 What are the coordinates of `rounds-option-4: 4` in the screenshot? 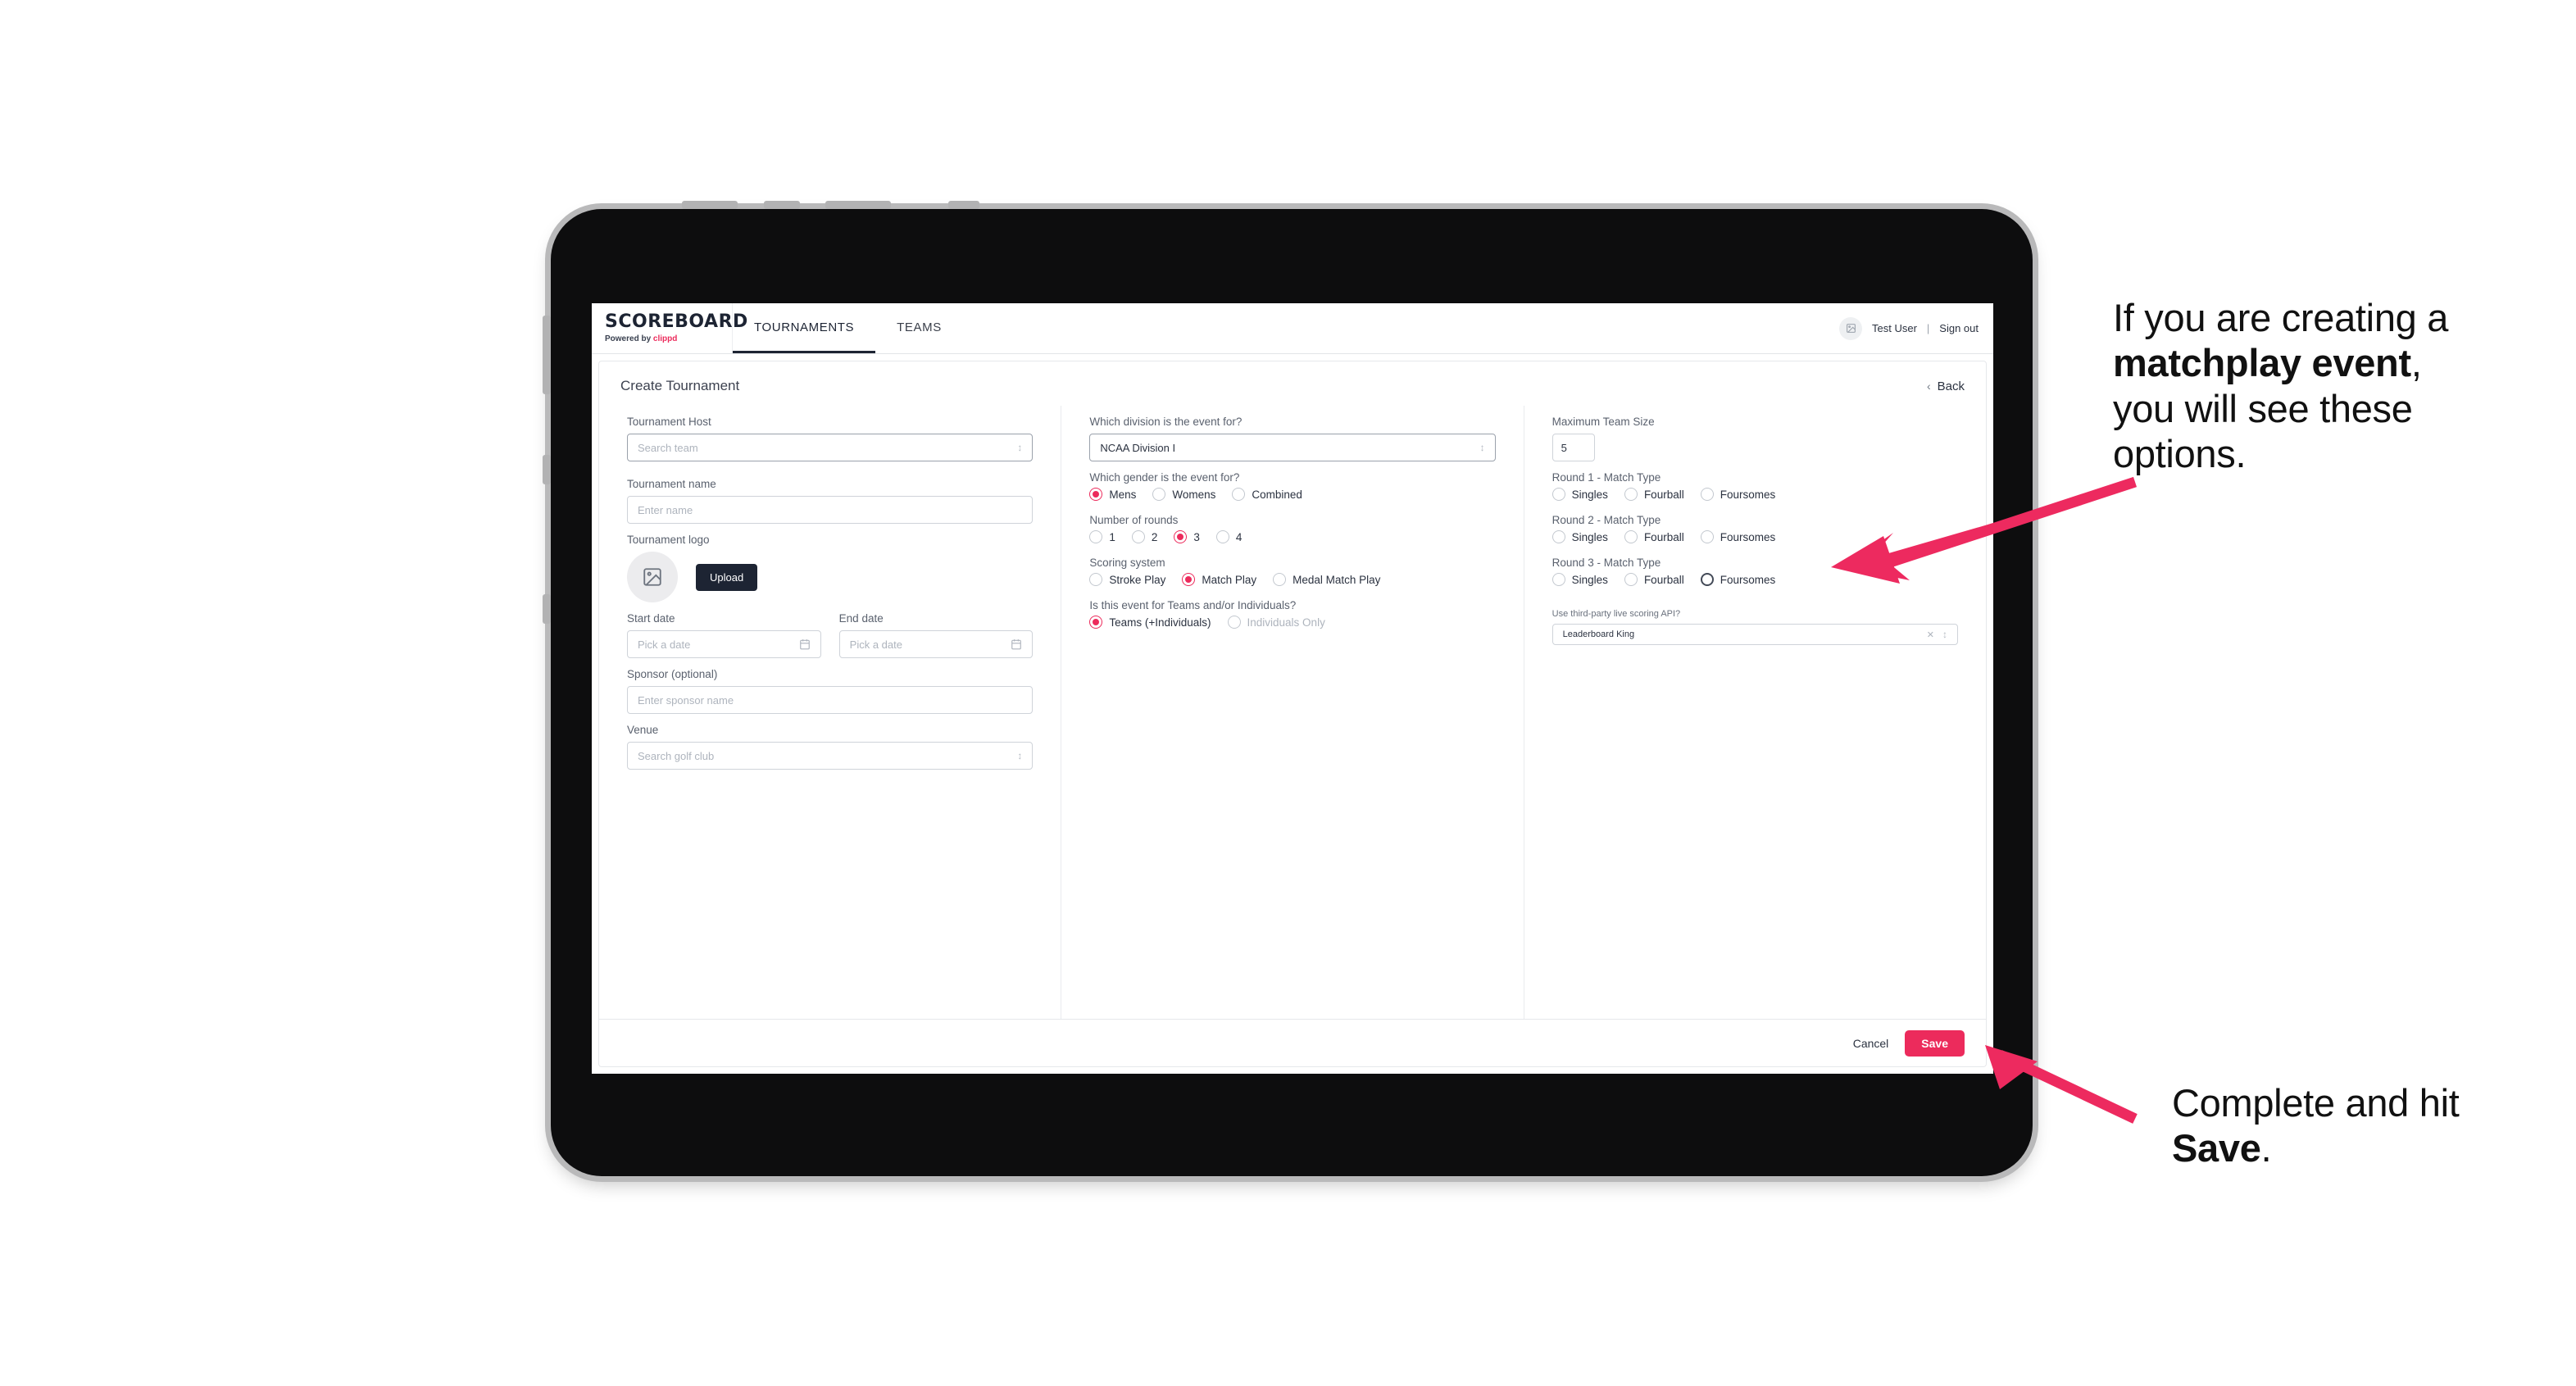 It's located at (1228, 536).